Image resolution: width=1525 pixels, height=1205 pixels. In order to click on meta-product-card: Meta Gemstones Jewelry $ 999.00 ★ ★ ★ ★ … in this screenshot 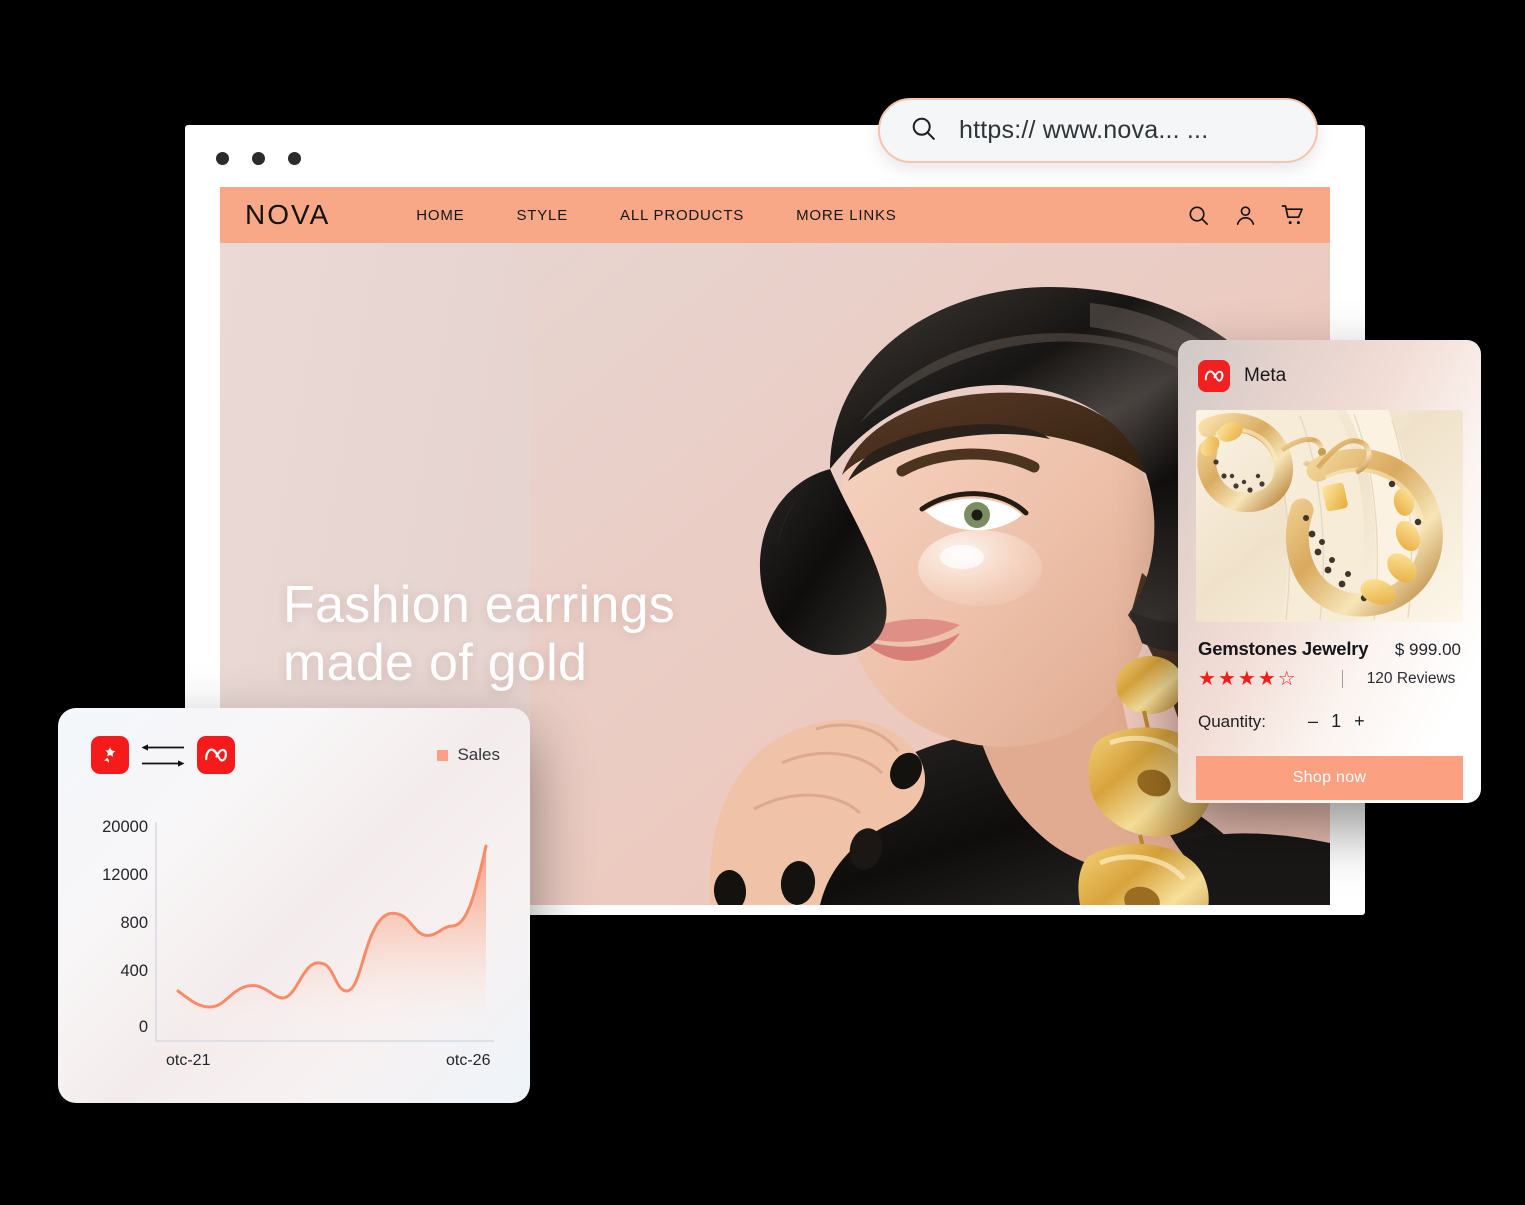, I will do `click(1329, 571)`.